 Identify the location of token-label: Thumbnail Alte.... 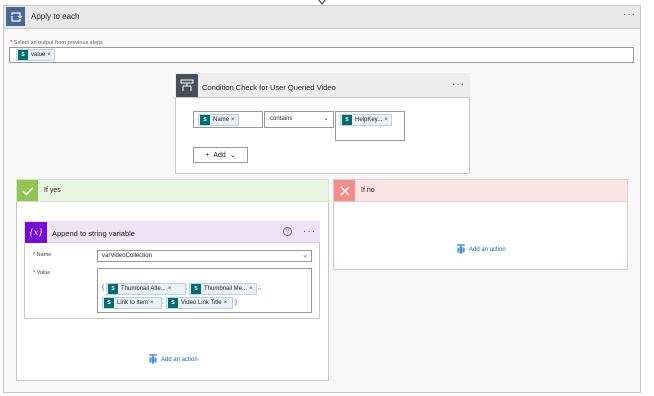
(143, 289).